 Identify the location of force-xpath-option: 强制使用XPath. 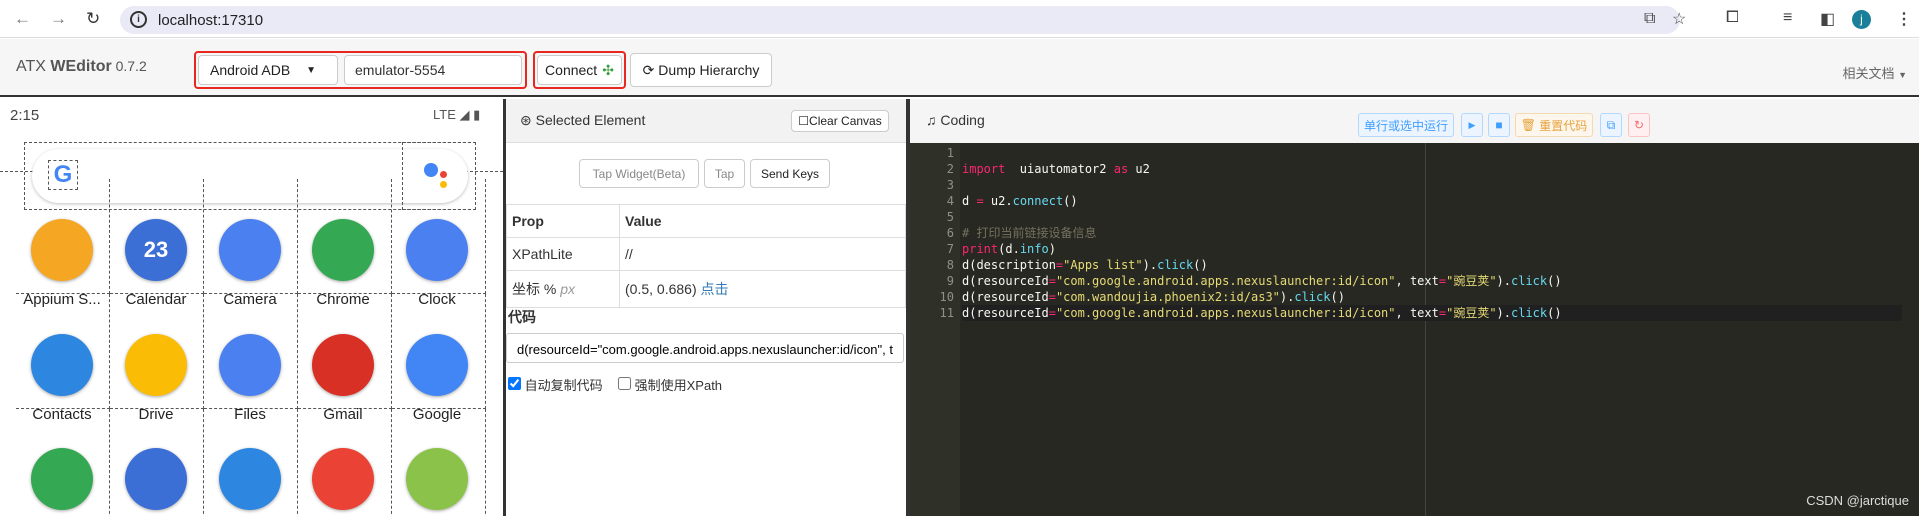
(670, 384).